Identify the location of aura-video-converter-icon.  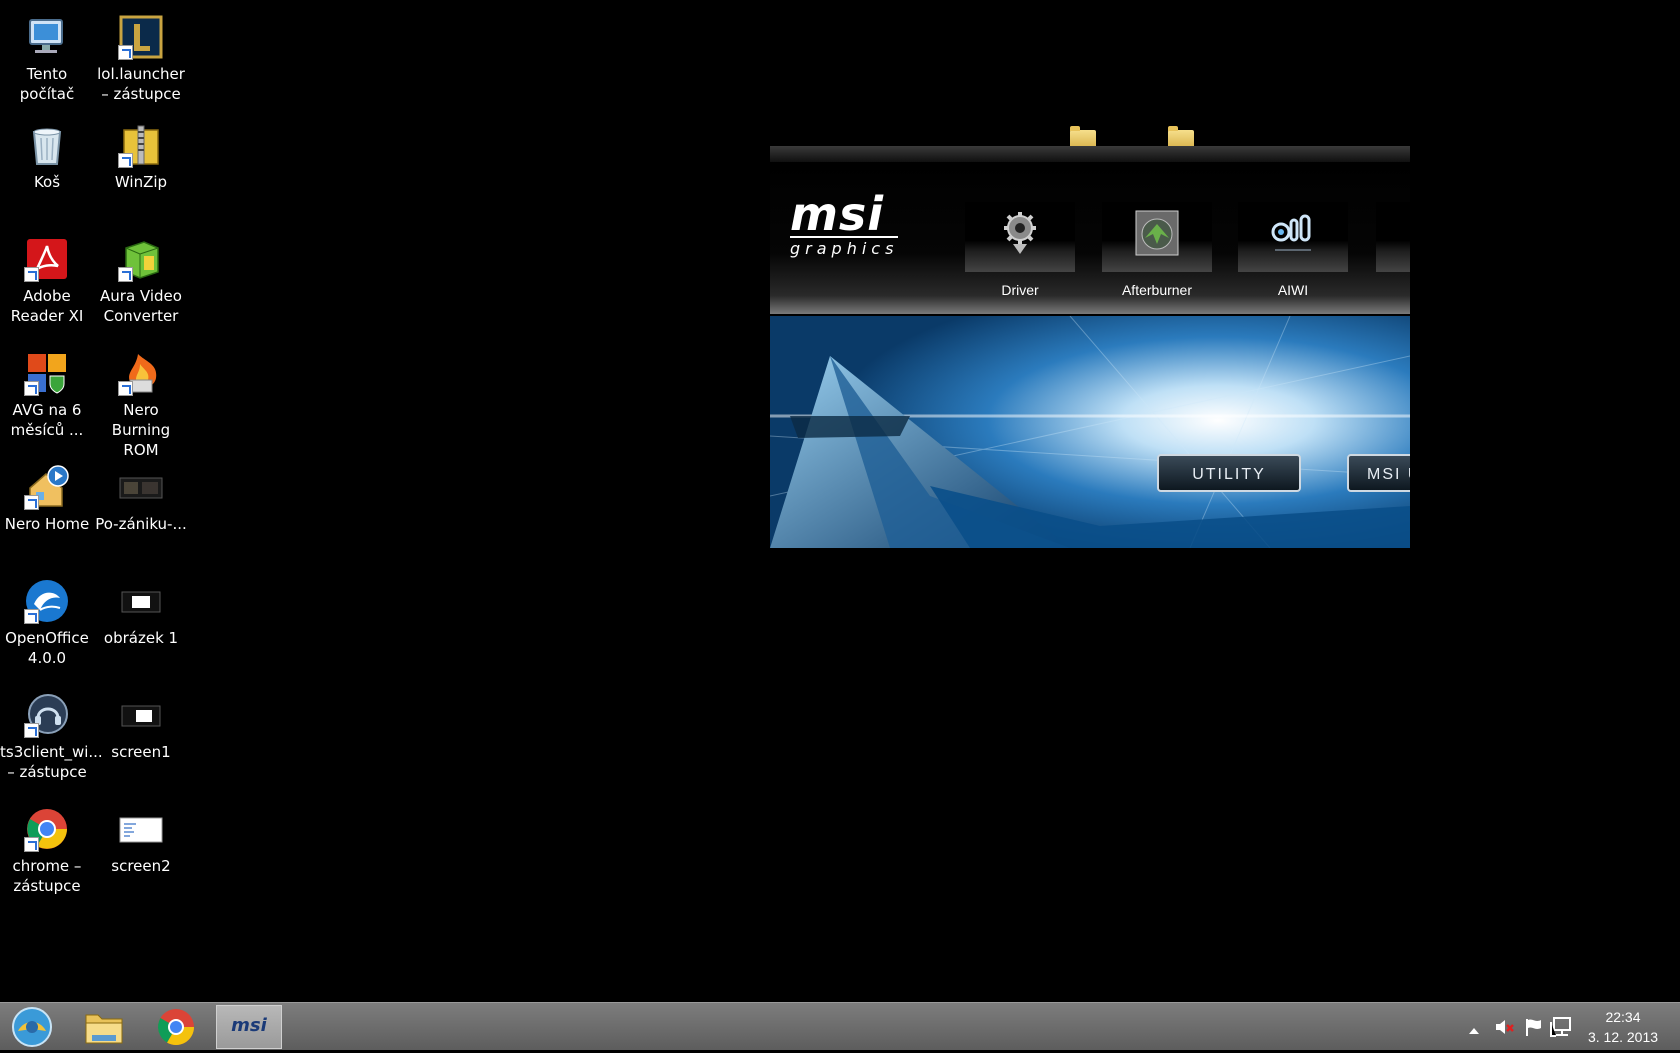
(141, 259).